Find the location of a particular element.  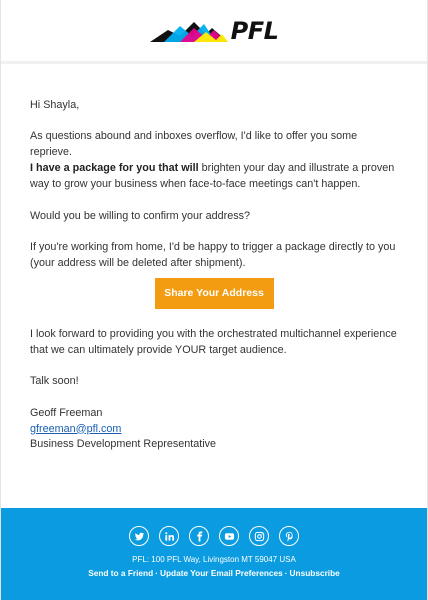

email-header: PFL is located at coordinates (214, 32).